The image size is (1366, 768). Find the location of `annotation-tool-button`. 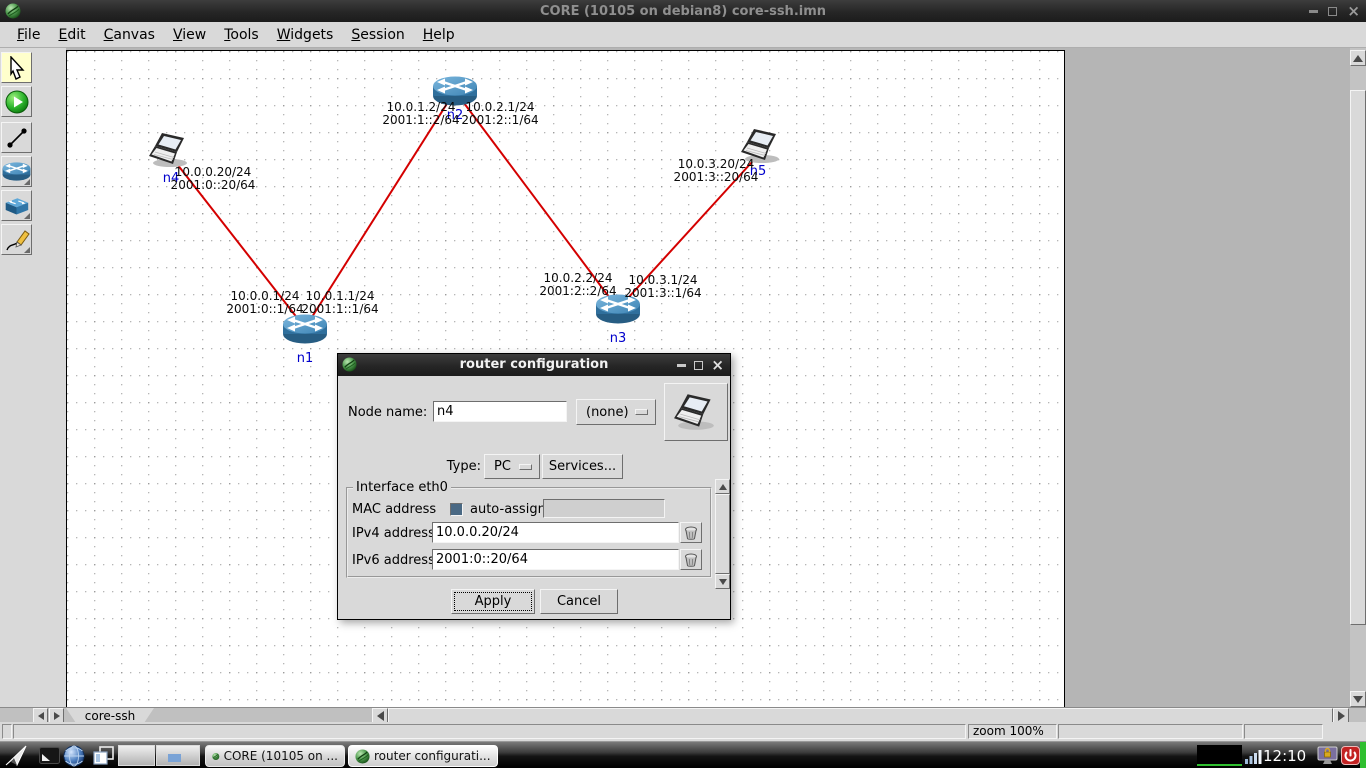

annotation-tool-button is located at coordinates (16, 239).